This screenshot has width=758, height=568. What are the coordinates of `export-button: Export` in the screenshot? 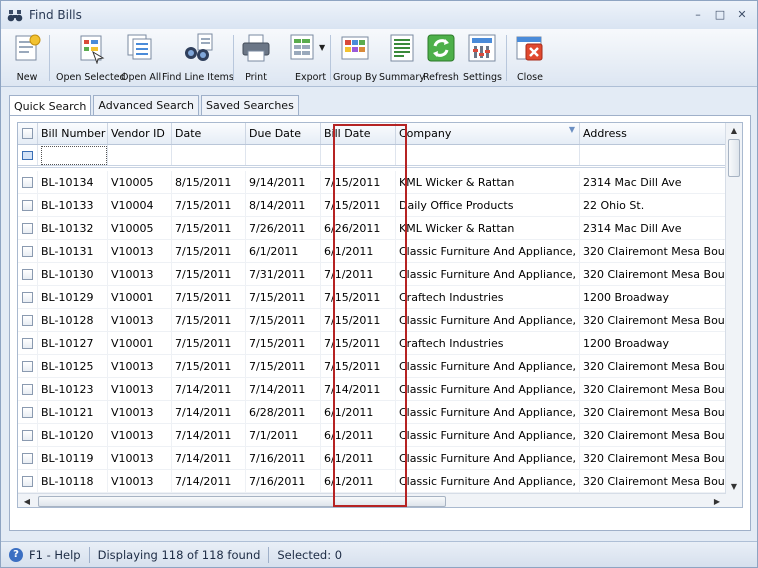 It's located at (303, 59).